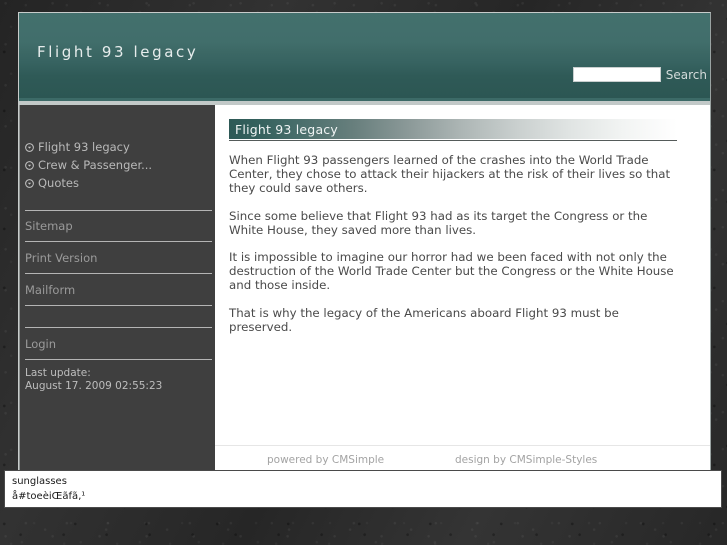 The width and height of the screenshot is (727, 545). What do you see at coordinates (49, 226) in the screenshot?
I see `sidebar-item-label: Sitemap` at bounding box center [49, 226].